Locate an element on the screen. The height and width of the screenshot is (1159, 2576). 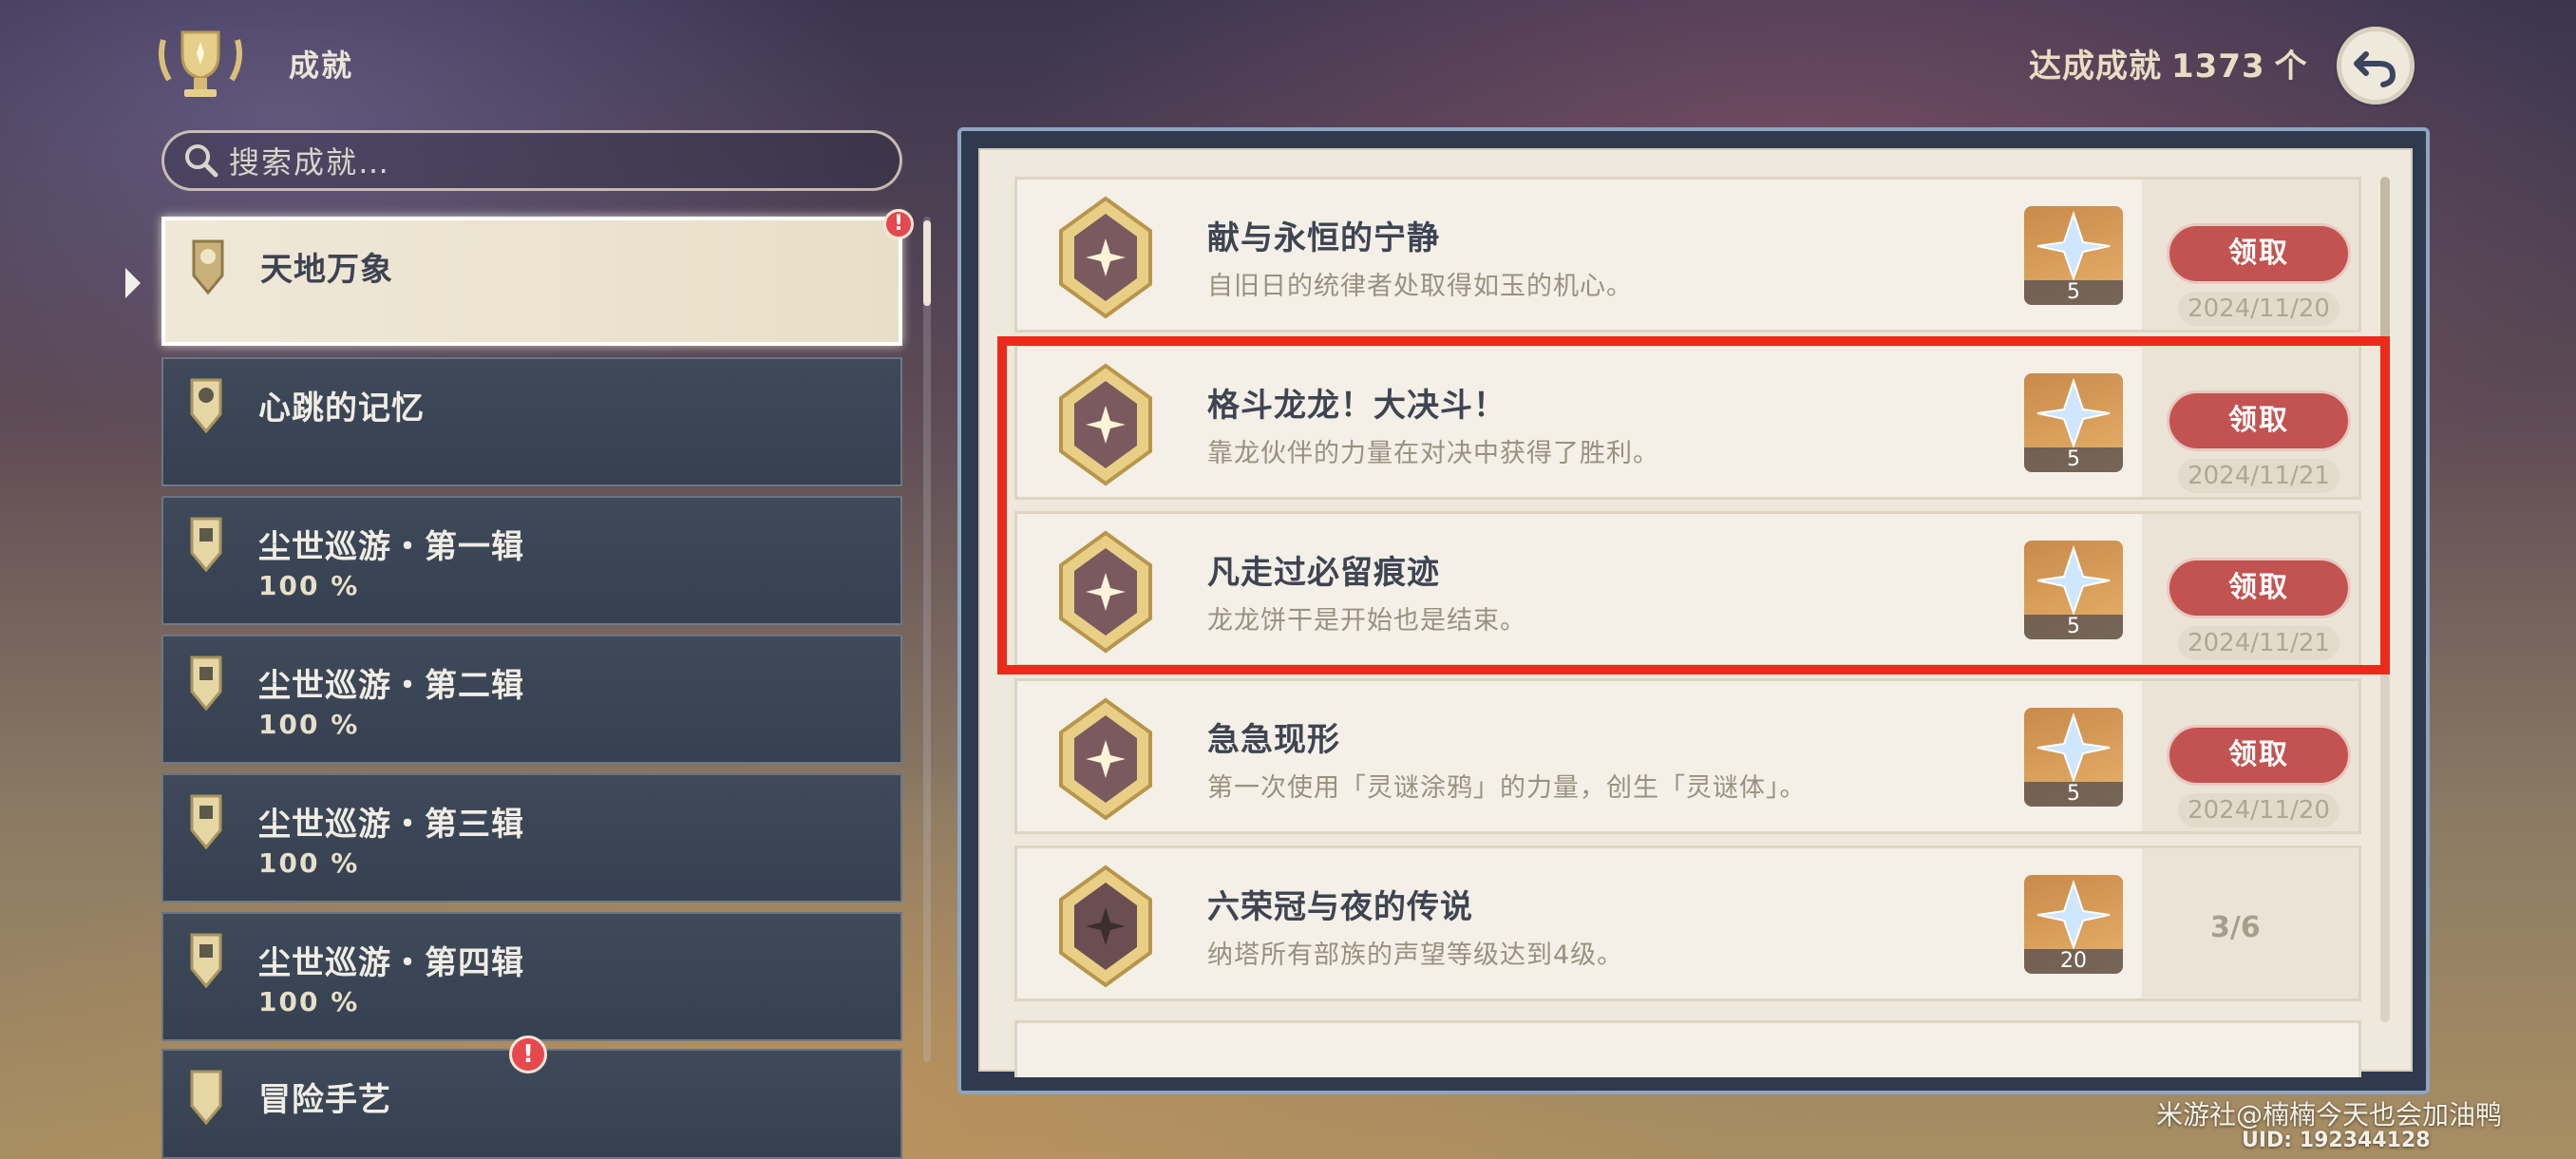
achievement-title: 六荣冠与夜的传说 is located at coordinates (1340, 907).